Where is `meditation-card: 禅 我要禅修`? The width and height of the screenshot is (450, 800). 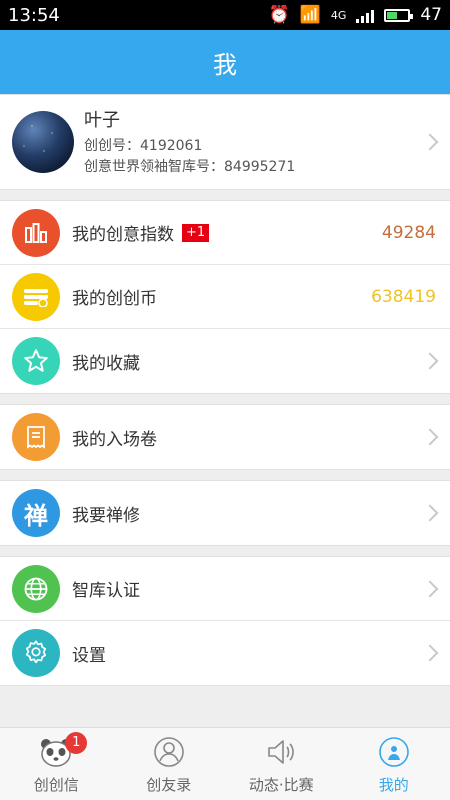 meditation-card: 禅 我要禅修 is located at coordinates (225, 513).